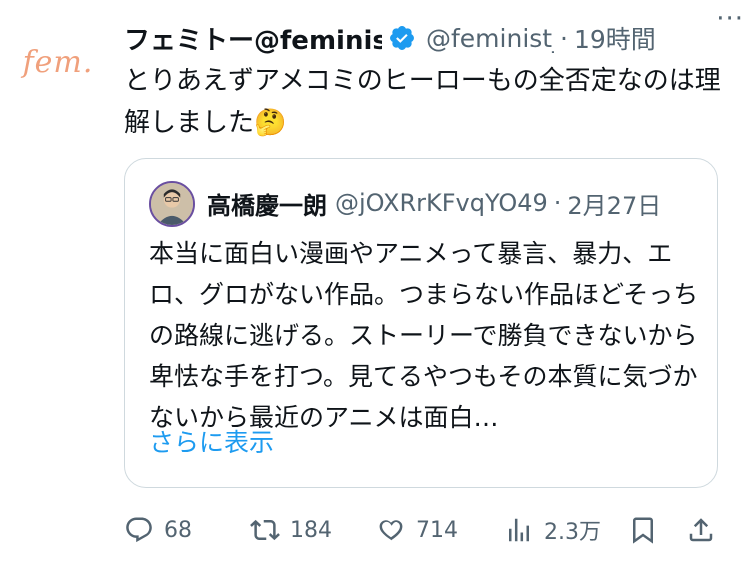  I want to click on handle: @feminist_, so click(490, 38).